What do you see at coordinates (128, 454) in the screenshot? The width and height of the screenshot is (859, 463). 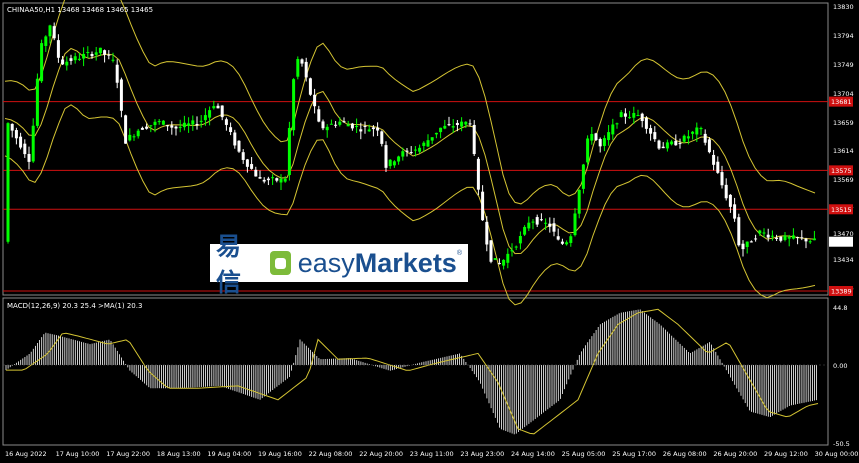 I see `time-axis-label: 17 Aug 22:00` at bounding box center [128, 454].